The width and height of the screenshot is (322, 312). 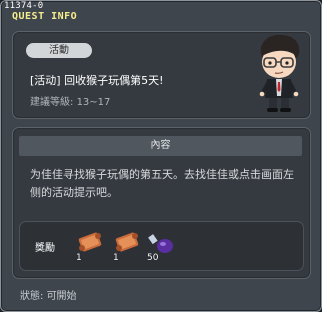 I want to click on quest-description: 为佳佳寻找猴子玩偶的第五天。去找佳佳或点击画面左侧的活动提示吧。, so click(x=162, y=183).